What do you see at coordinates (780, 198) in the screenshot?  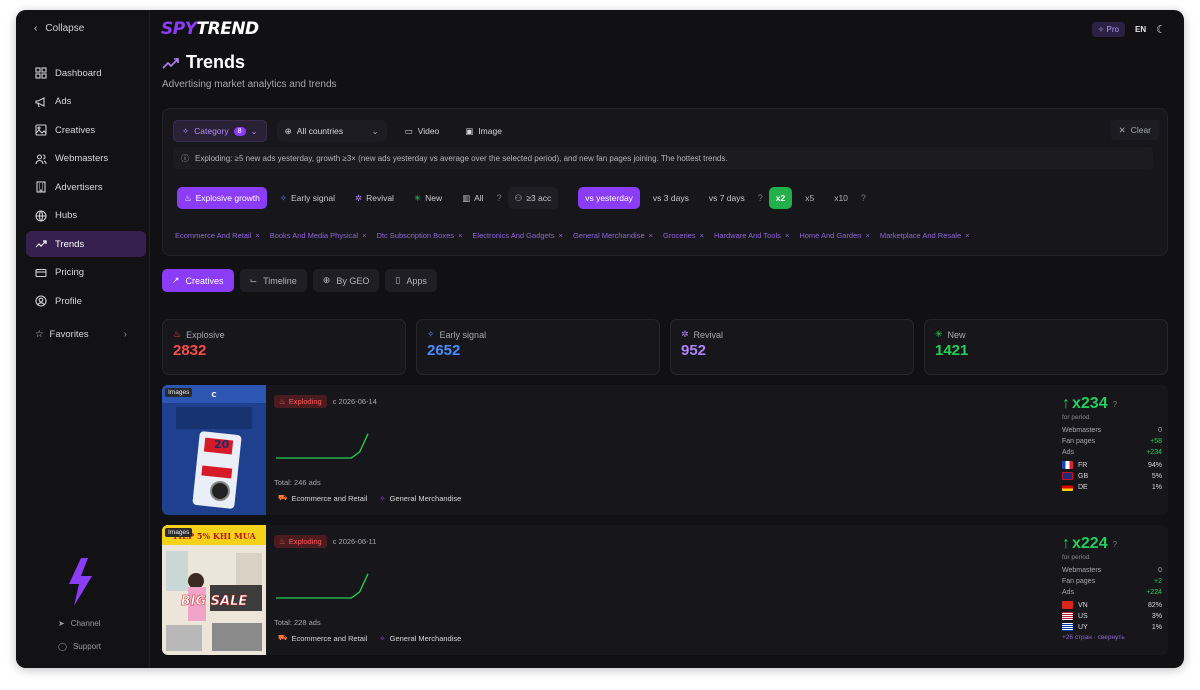 I see `multiplier-x2: x2` at bounding box center [780, 198].